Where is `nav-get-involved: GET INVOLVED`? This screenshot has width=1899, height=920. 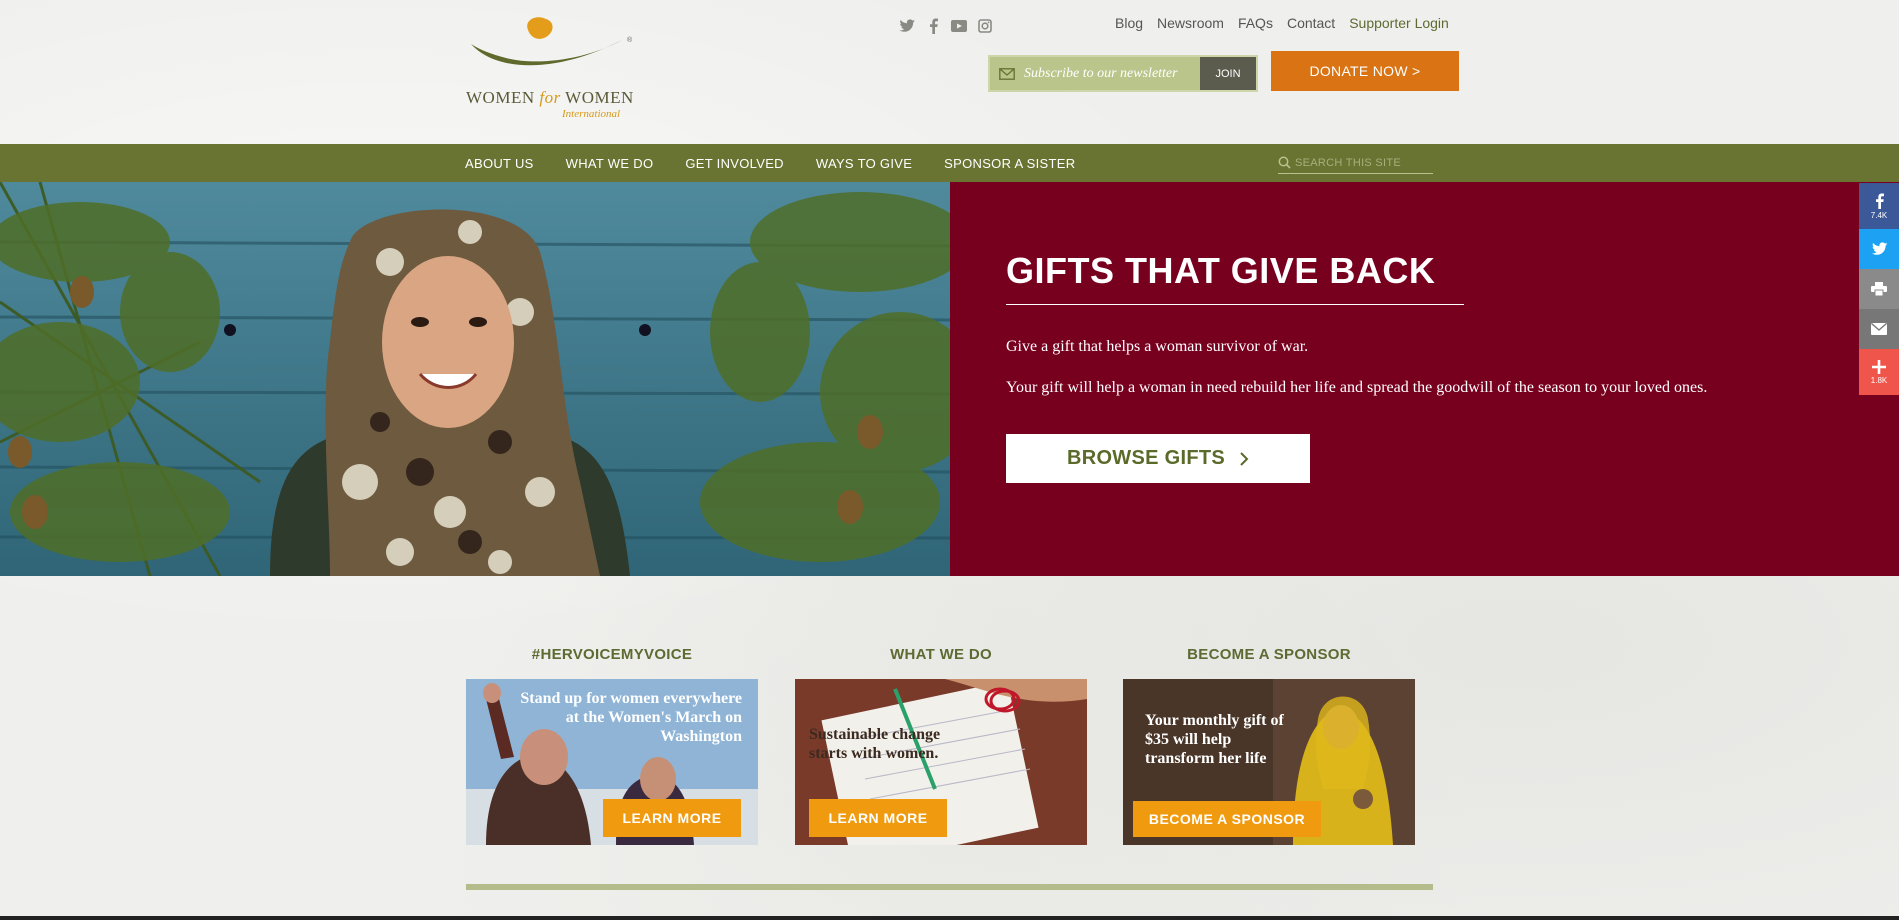 nav-get-involved: GET INVOLVED is located at coordinates (734, 163).